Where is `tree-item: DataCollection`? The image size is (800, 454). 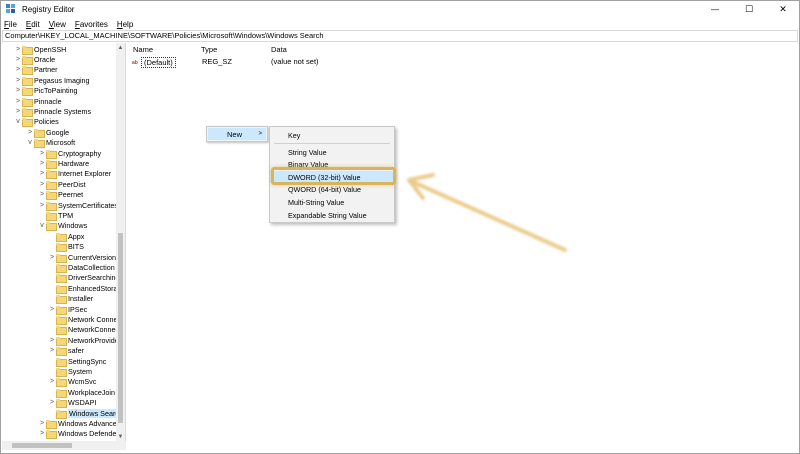 tree-item: DataCollection is located at coordinates (81, 268).